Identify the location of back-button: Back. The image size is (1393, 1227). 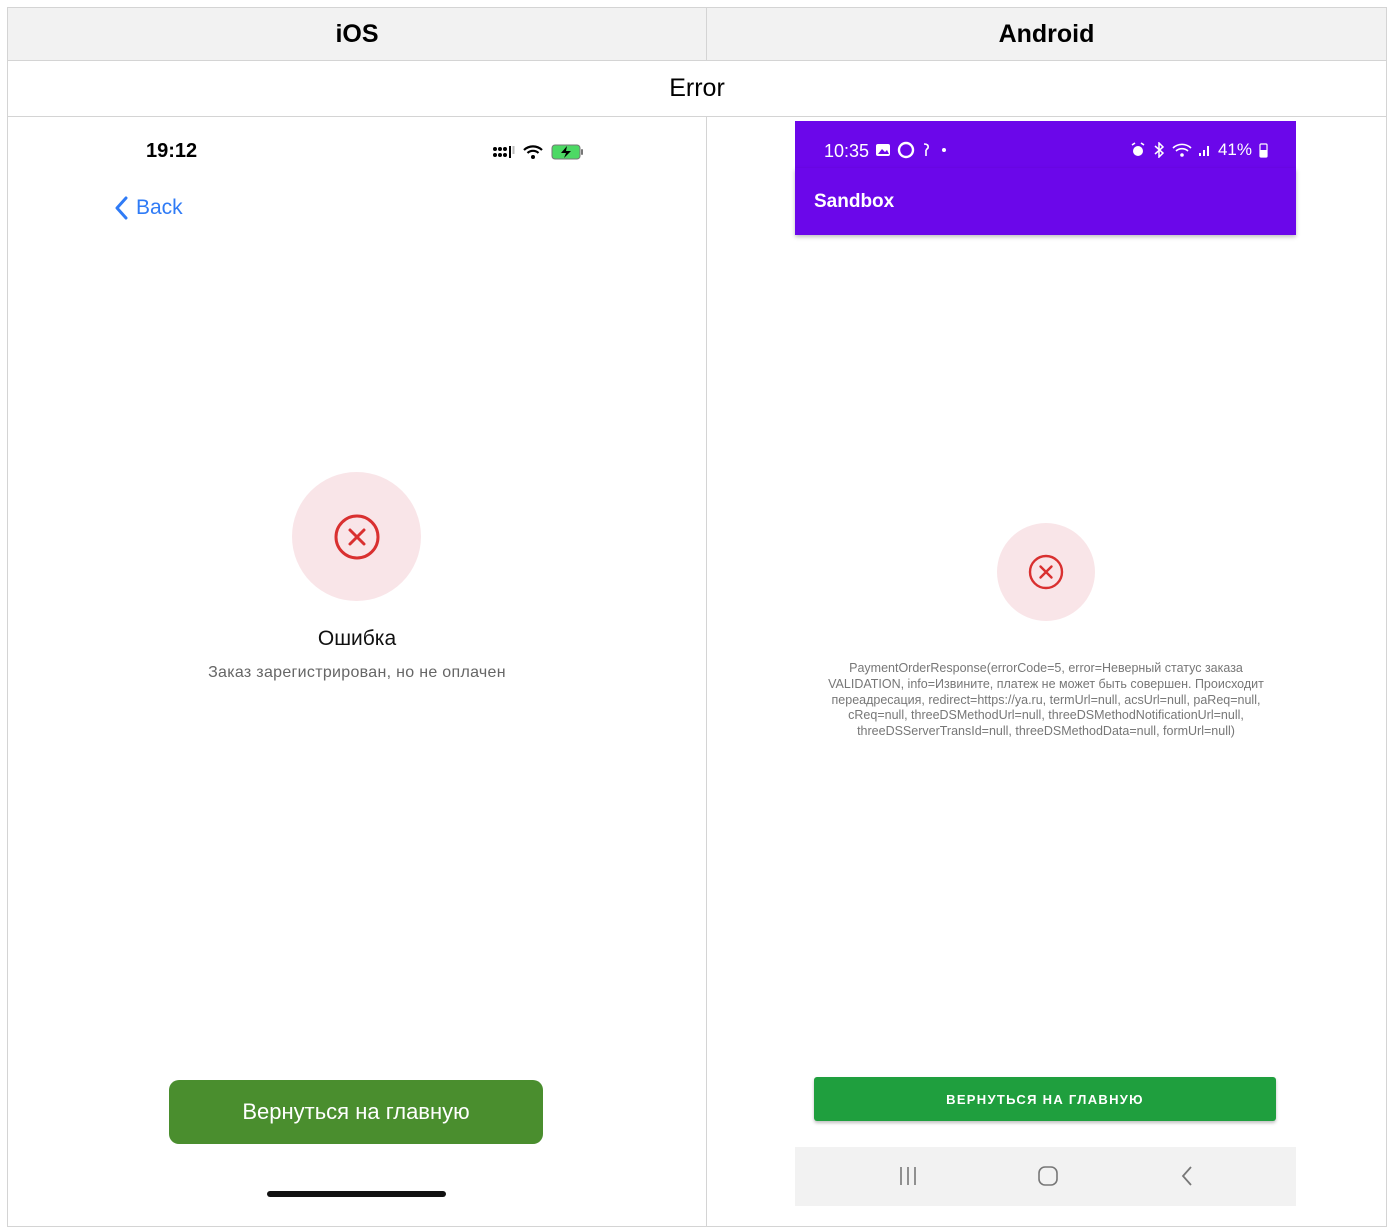
(148, 208).